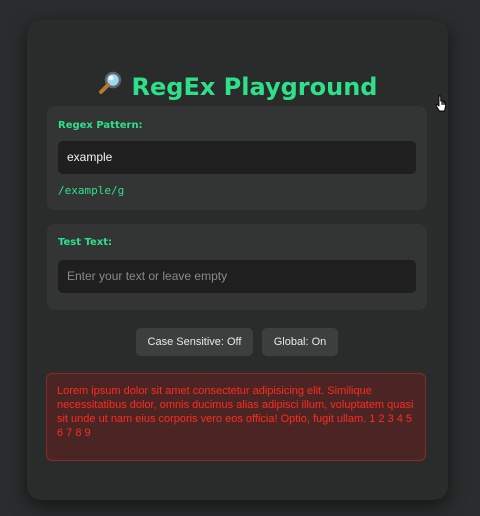 The width and height of the screenshot is (480, 516). What do you see at coordinates (300, 342) in the screenshot?
I see `global-toggle-button: Global: On` at bounding box center [300, 342].